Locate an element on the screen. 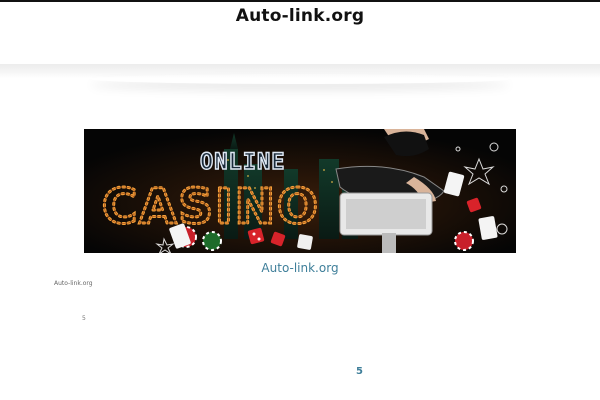  small-site-label: Auto-link.org is located at coordinates (73, 283).